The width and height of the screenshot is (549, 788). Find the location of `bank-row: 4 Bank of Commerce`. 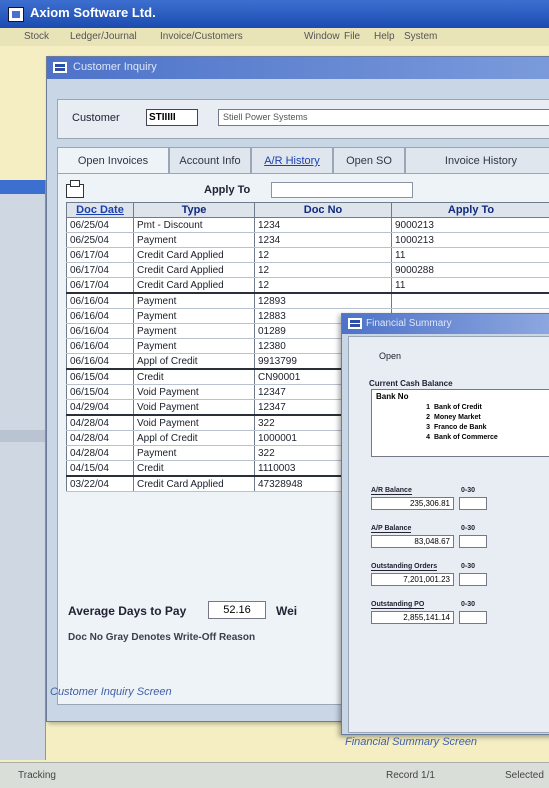

bank-row: 4 Bank of Commerce is located at coordinates (450, 437).